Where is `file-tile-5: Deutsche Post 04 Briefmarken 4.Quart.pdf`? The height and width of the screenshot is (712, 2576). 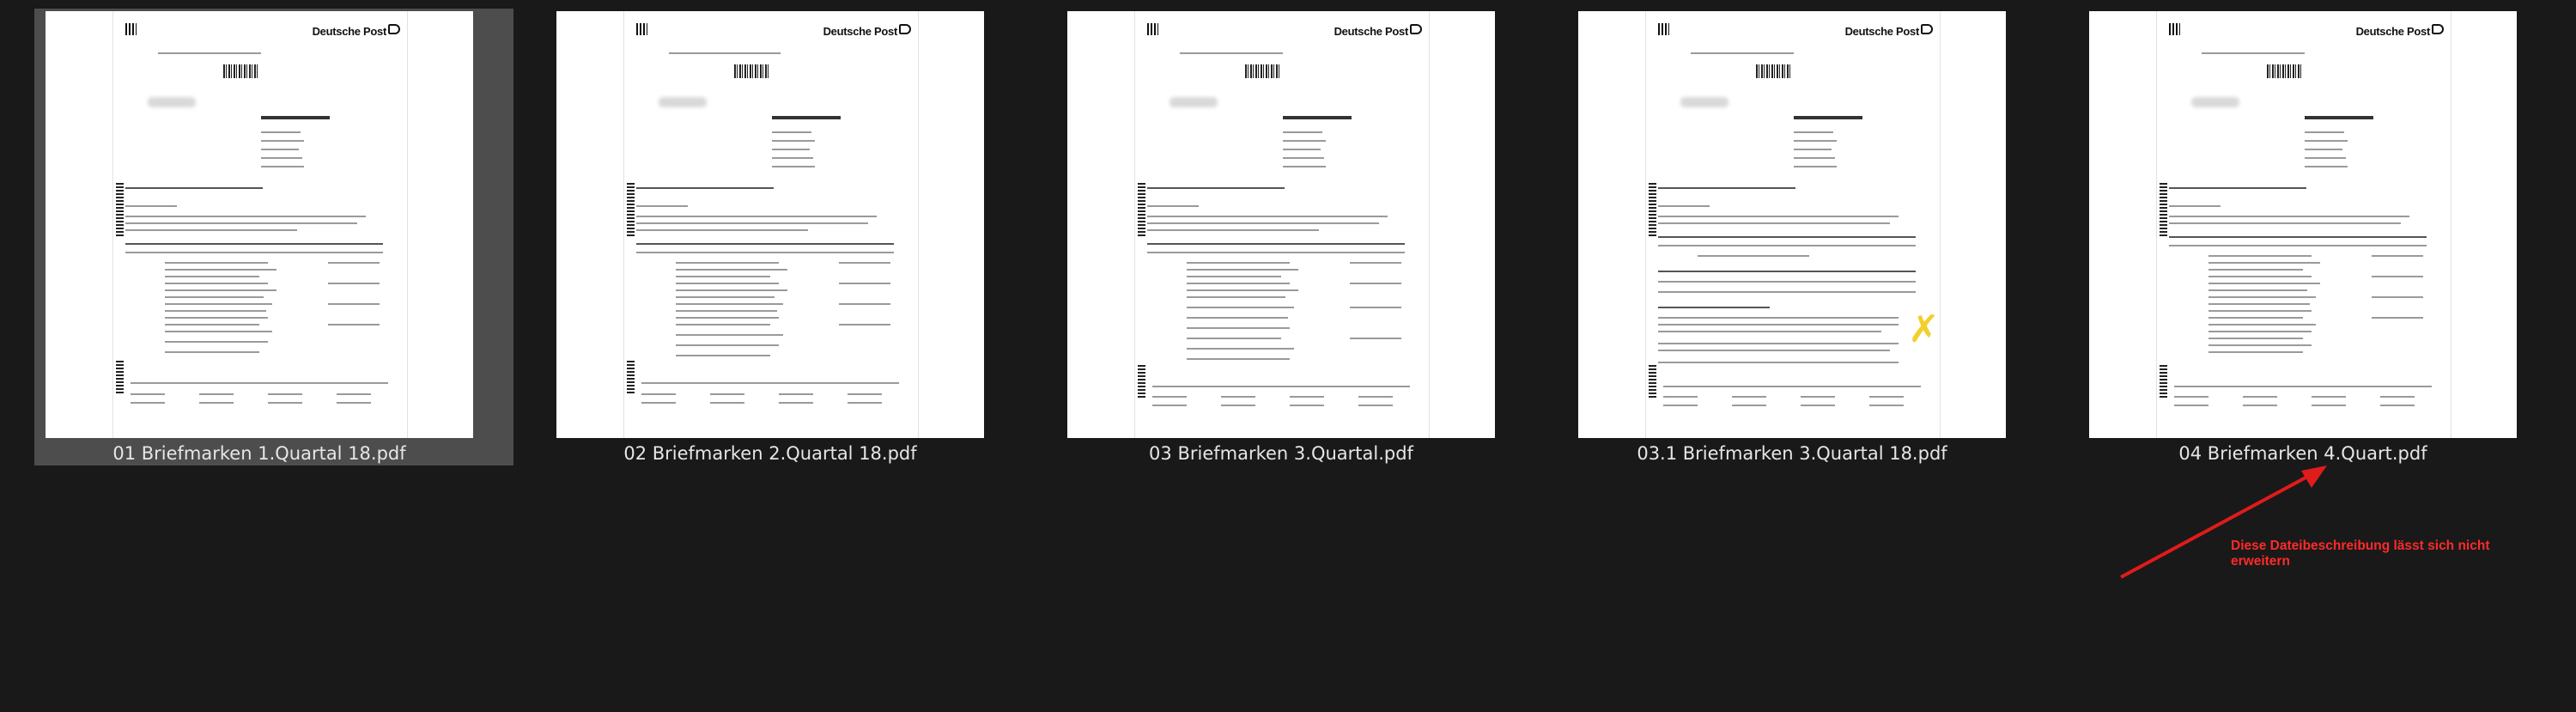
file-tile-5: Deutsche Post 04 Briefmarken 4.Quart.pdf is located at coordinates (2317, 237).